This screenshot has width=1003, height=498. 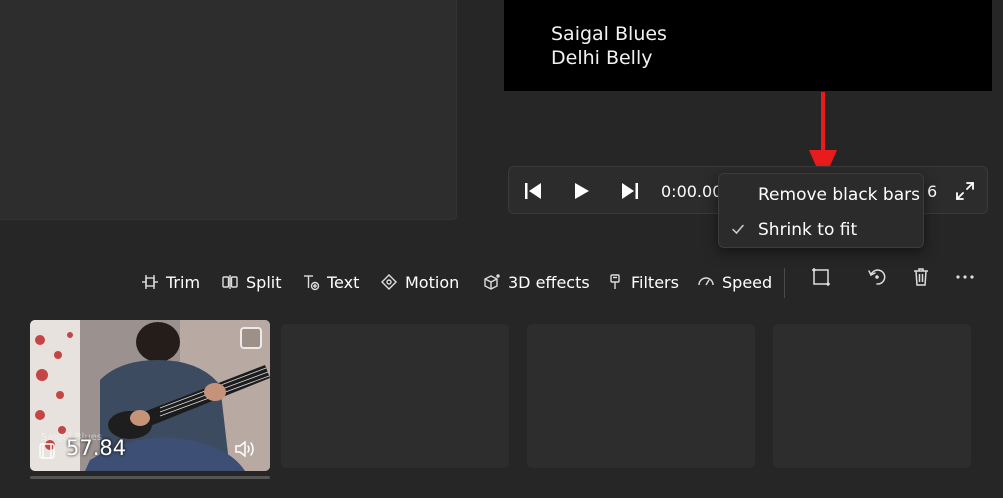 I want to click on menu-item-label: Remove black bars, so click(x=839, y=195).